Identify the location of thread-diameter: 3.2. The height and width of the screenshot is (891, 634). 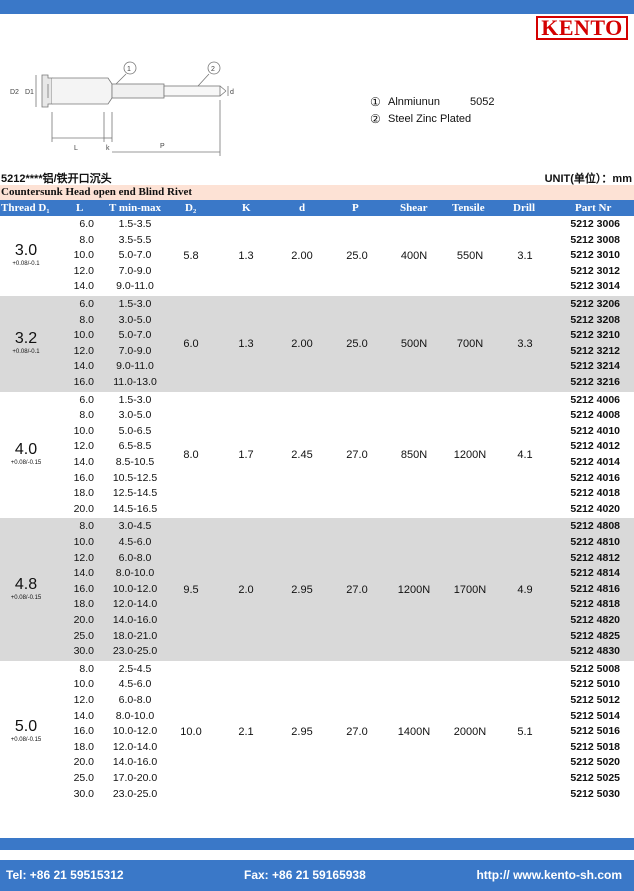
(26, 338).